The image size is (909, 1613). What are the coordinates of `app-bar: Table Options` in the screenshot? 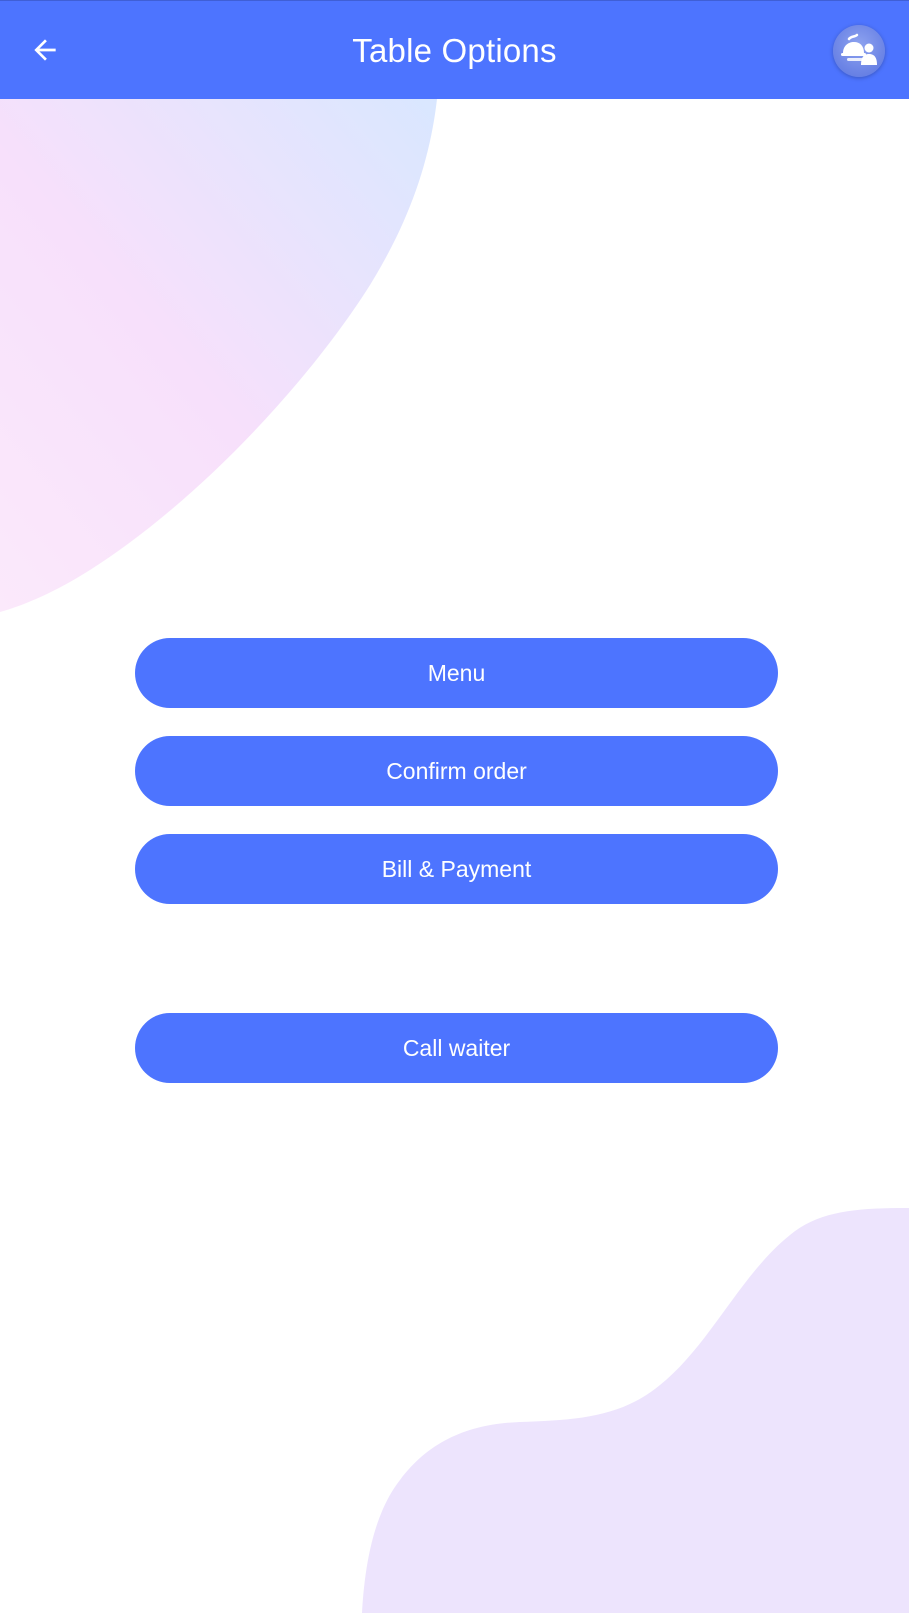 It's located at (454, 49).